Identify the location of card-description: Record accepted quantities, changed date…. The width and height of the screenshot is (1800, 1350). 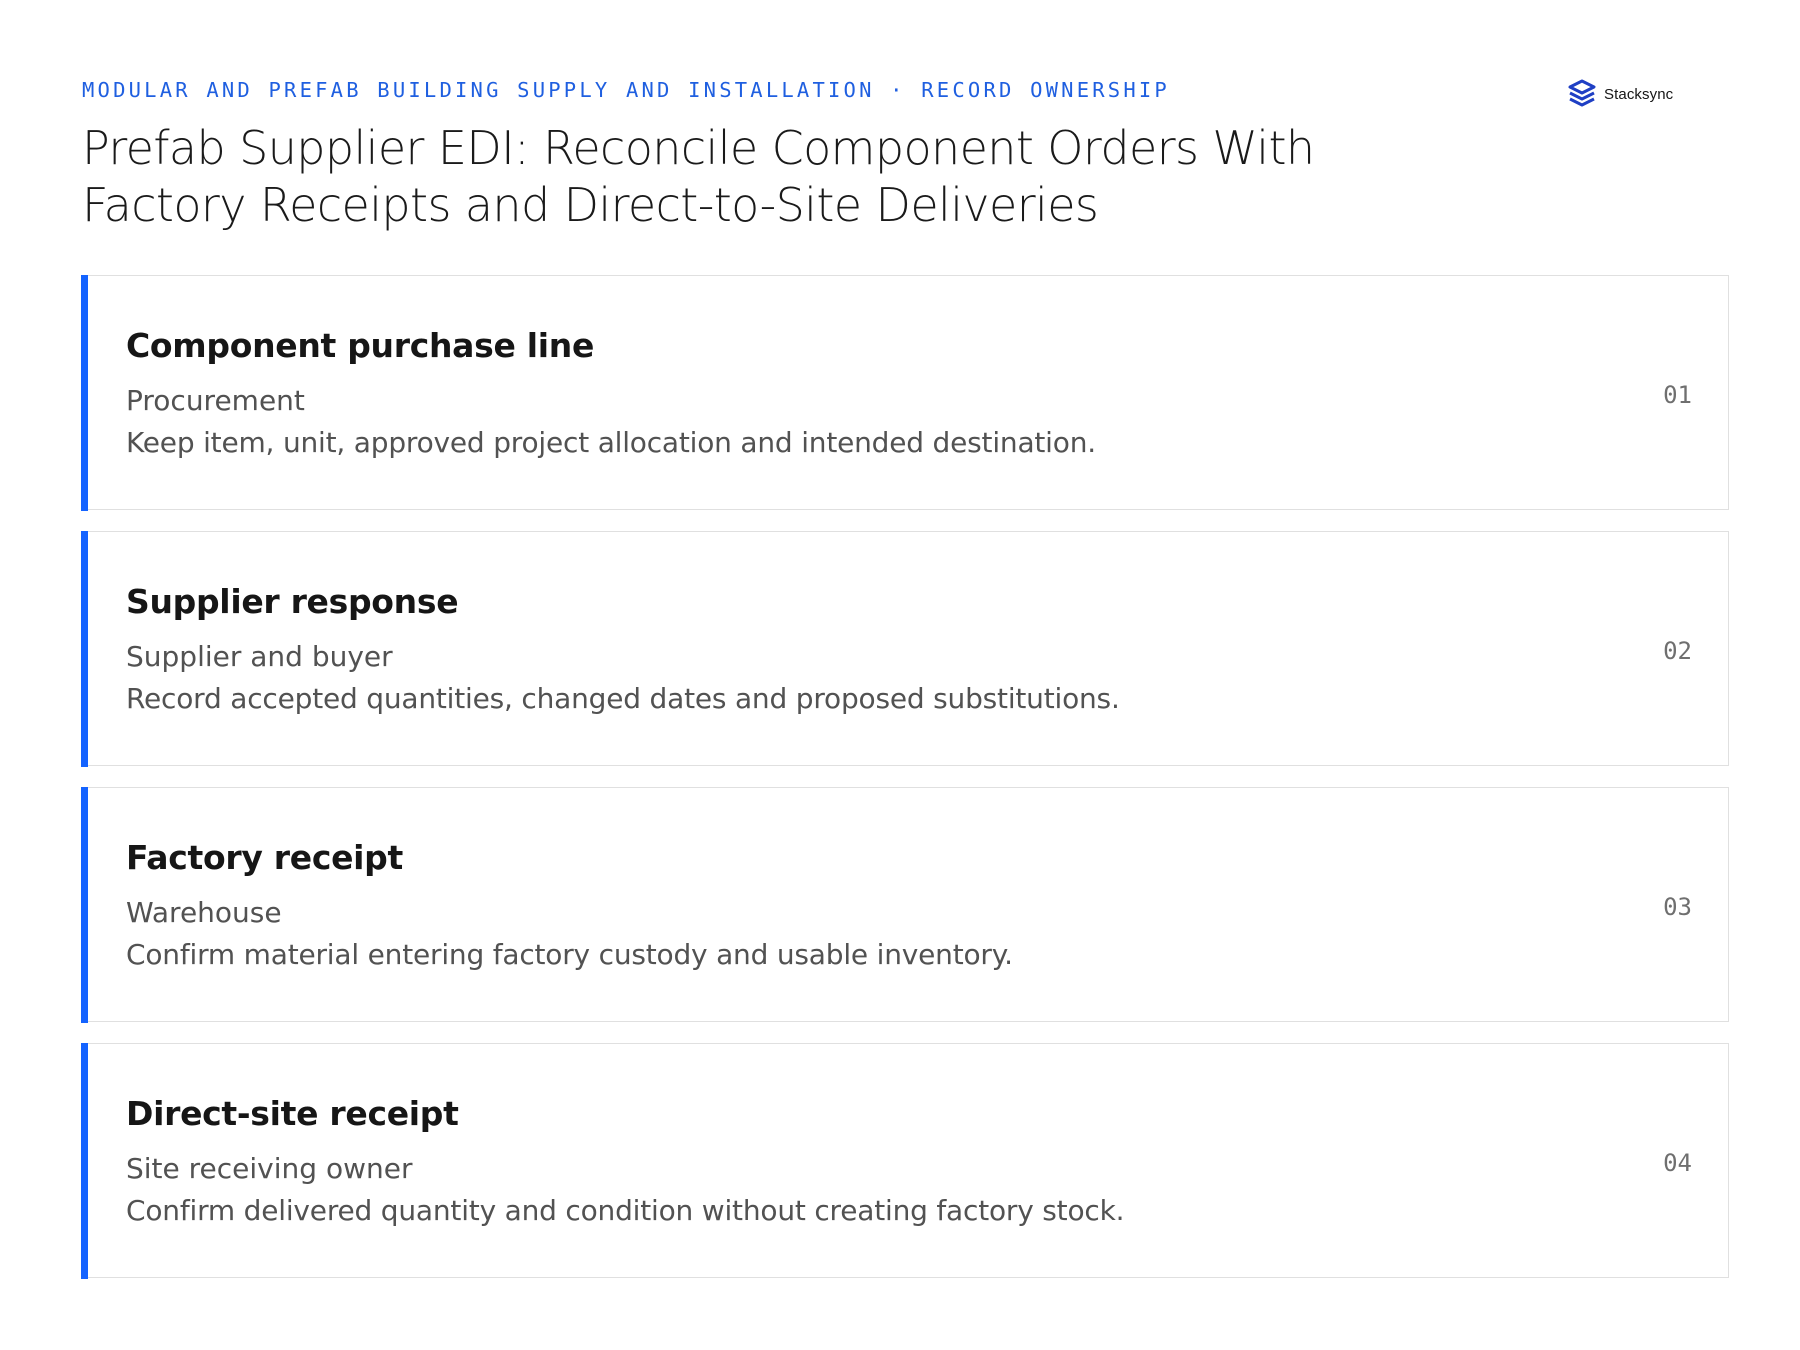
(623, 698).